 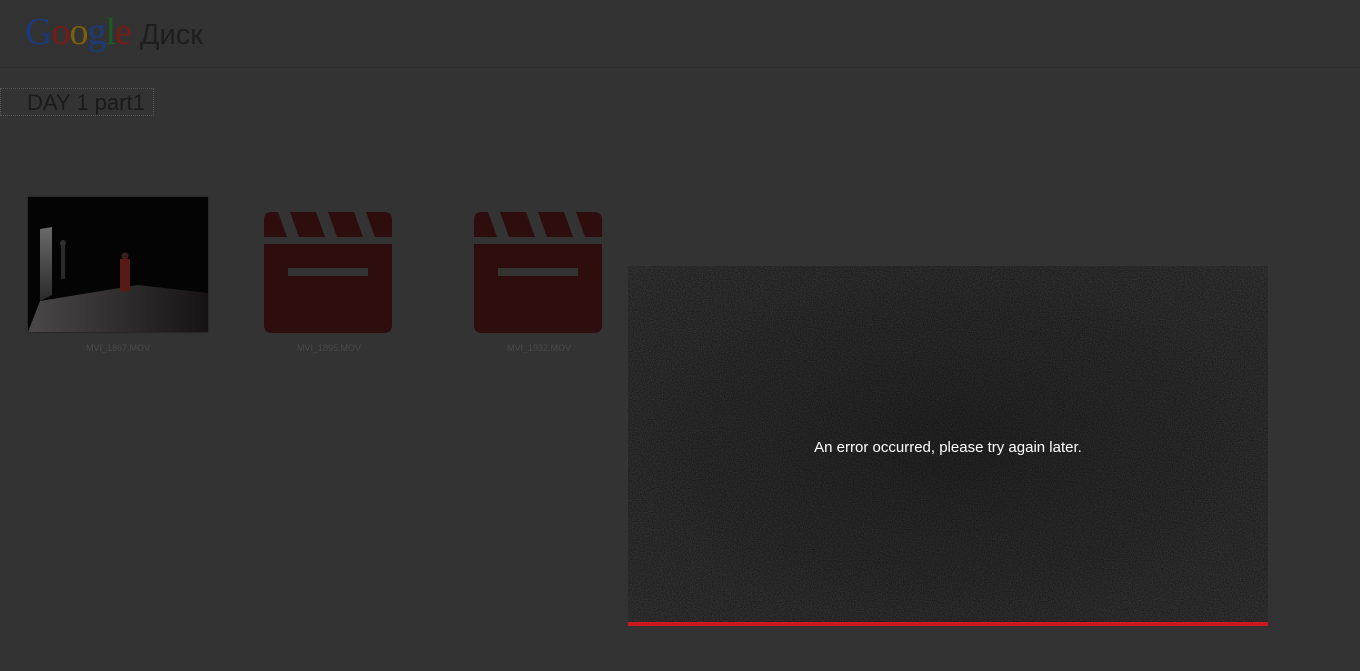 I want to click on logo-letter: G, so click(x=38, y=32).